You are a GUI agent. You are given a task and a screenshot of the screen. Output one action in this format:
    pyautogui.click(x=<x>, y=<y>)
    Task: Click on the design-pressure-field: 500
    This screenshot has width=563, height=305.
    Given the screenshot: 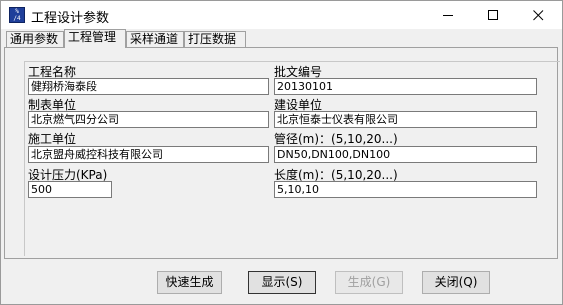 What is the action you would take?
    pyautogui.click(x=70, y=189)
    